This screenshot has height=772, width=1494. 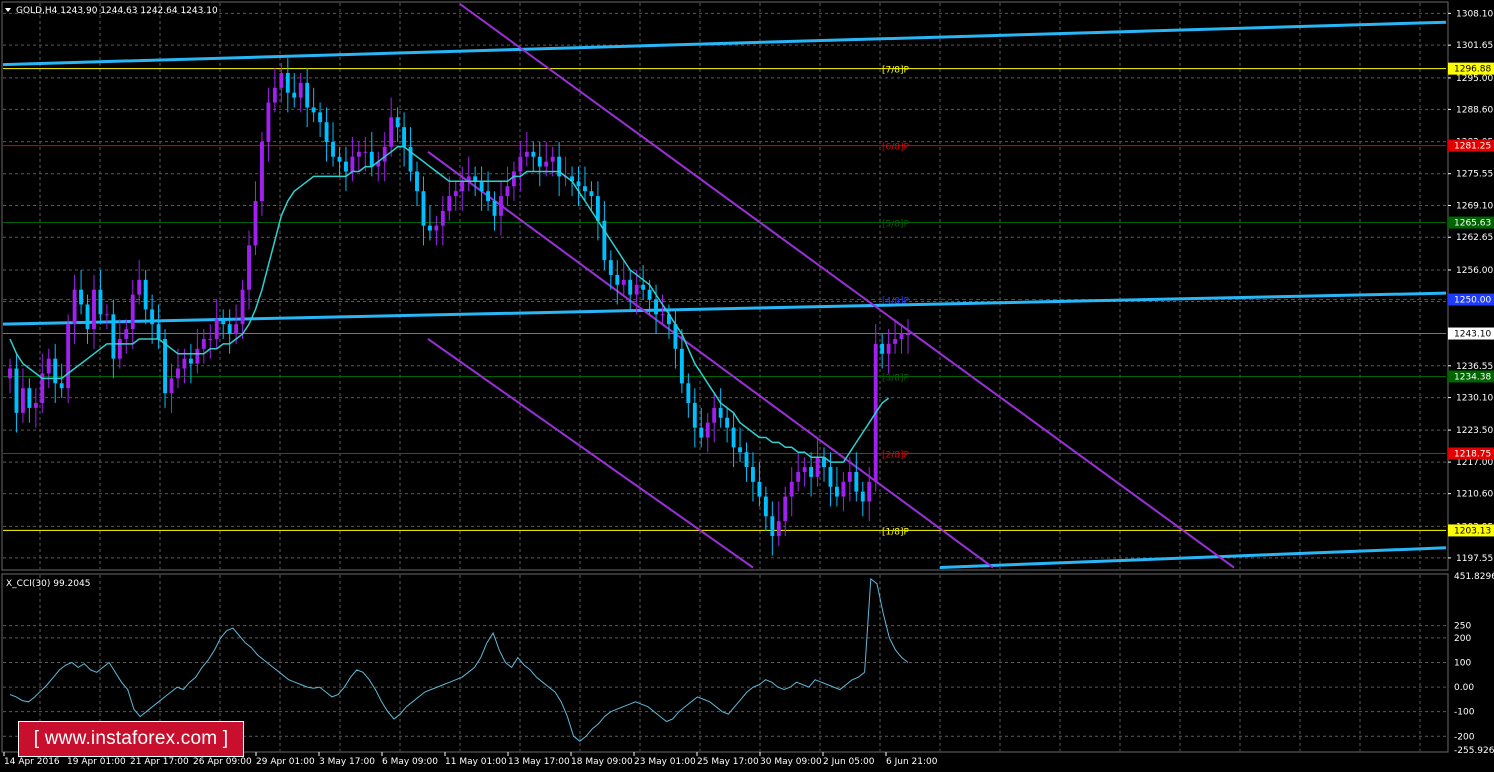 What do you see at coordinates (1472, 224) in the screenshot?
I see `murray-price-value: 1265.63` at bounding box center [1472, 224].